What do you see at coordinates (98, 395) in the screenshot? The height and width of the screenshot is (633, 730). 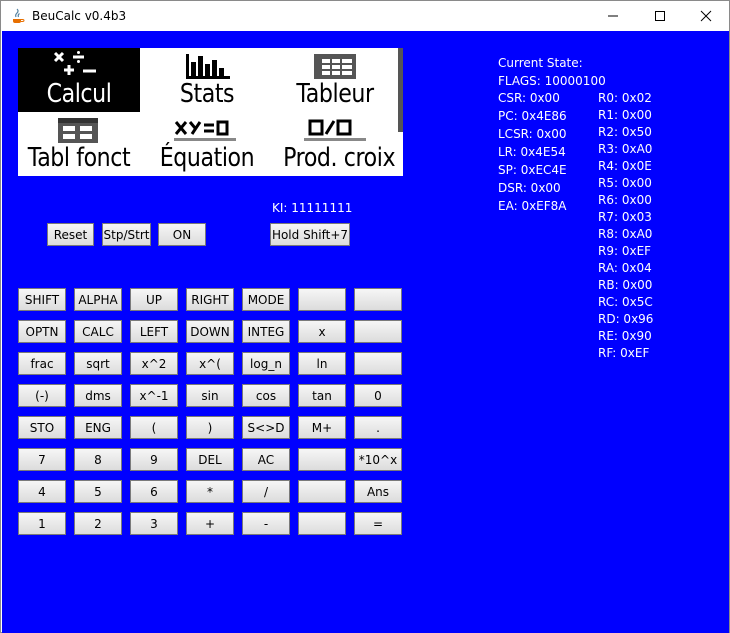 I see `key-r3-c1: dms` at bounding box center [98, 395].